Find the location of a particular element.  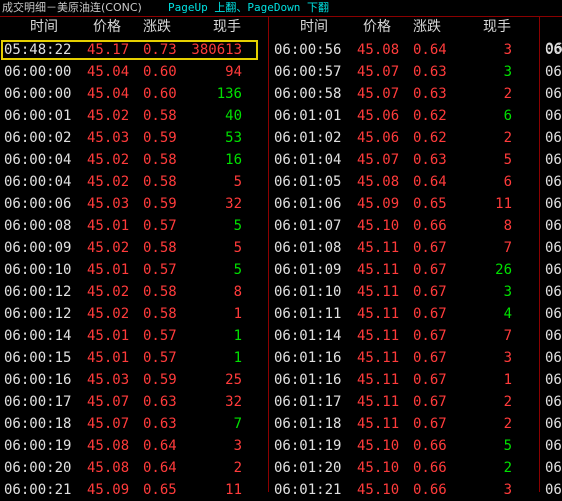

trade-row: 06:00:04 45.02 0.58 5 is located at coordinates (133, 182).